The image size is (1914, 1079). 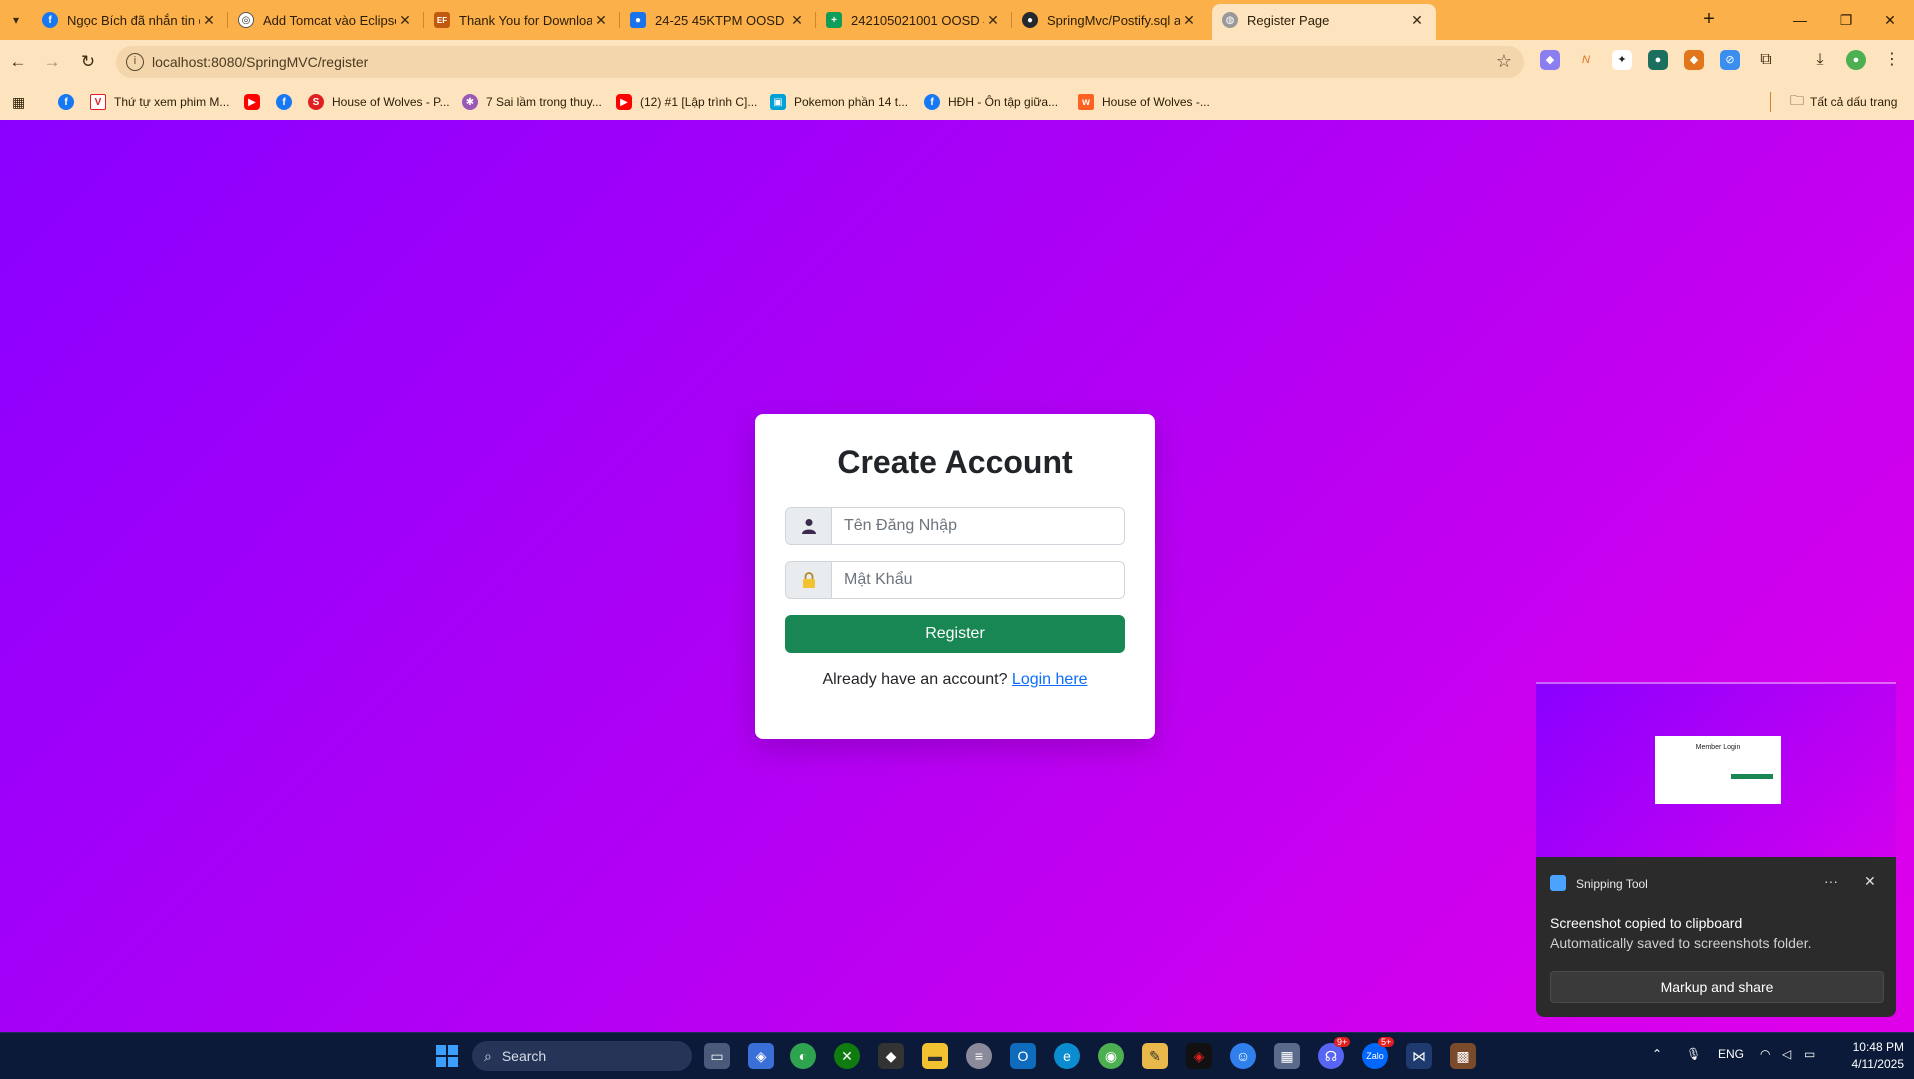 What do you see at coordinates (1657, 1054) in the screenshot?
I see `chevron-up-icon: ⌃` at bounding box center [1657, 1054].